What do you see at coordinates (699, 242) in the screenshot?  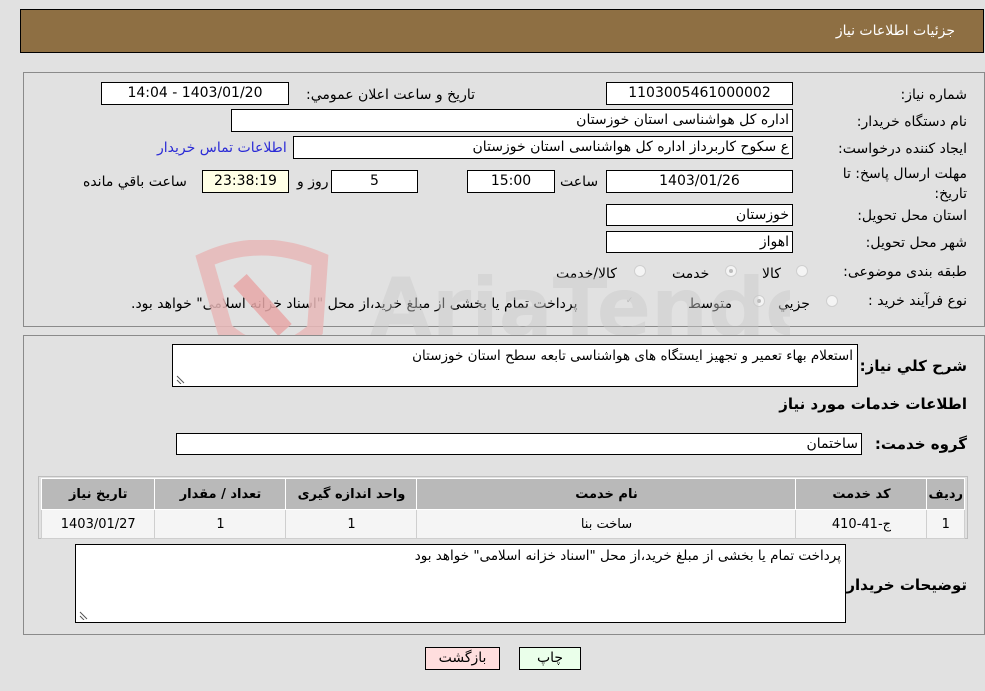 I see `city-field: اهواز` at bounding box center [699, 242].